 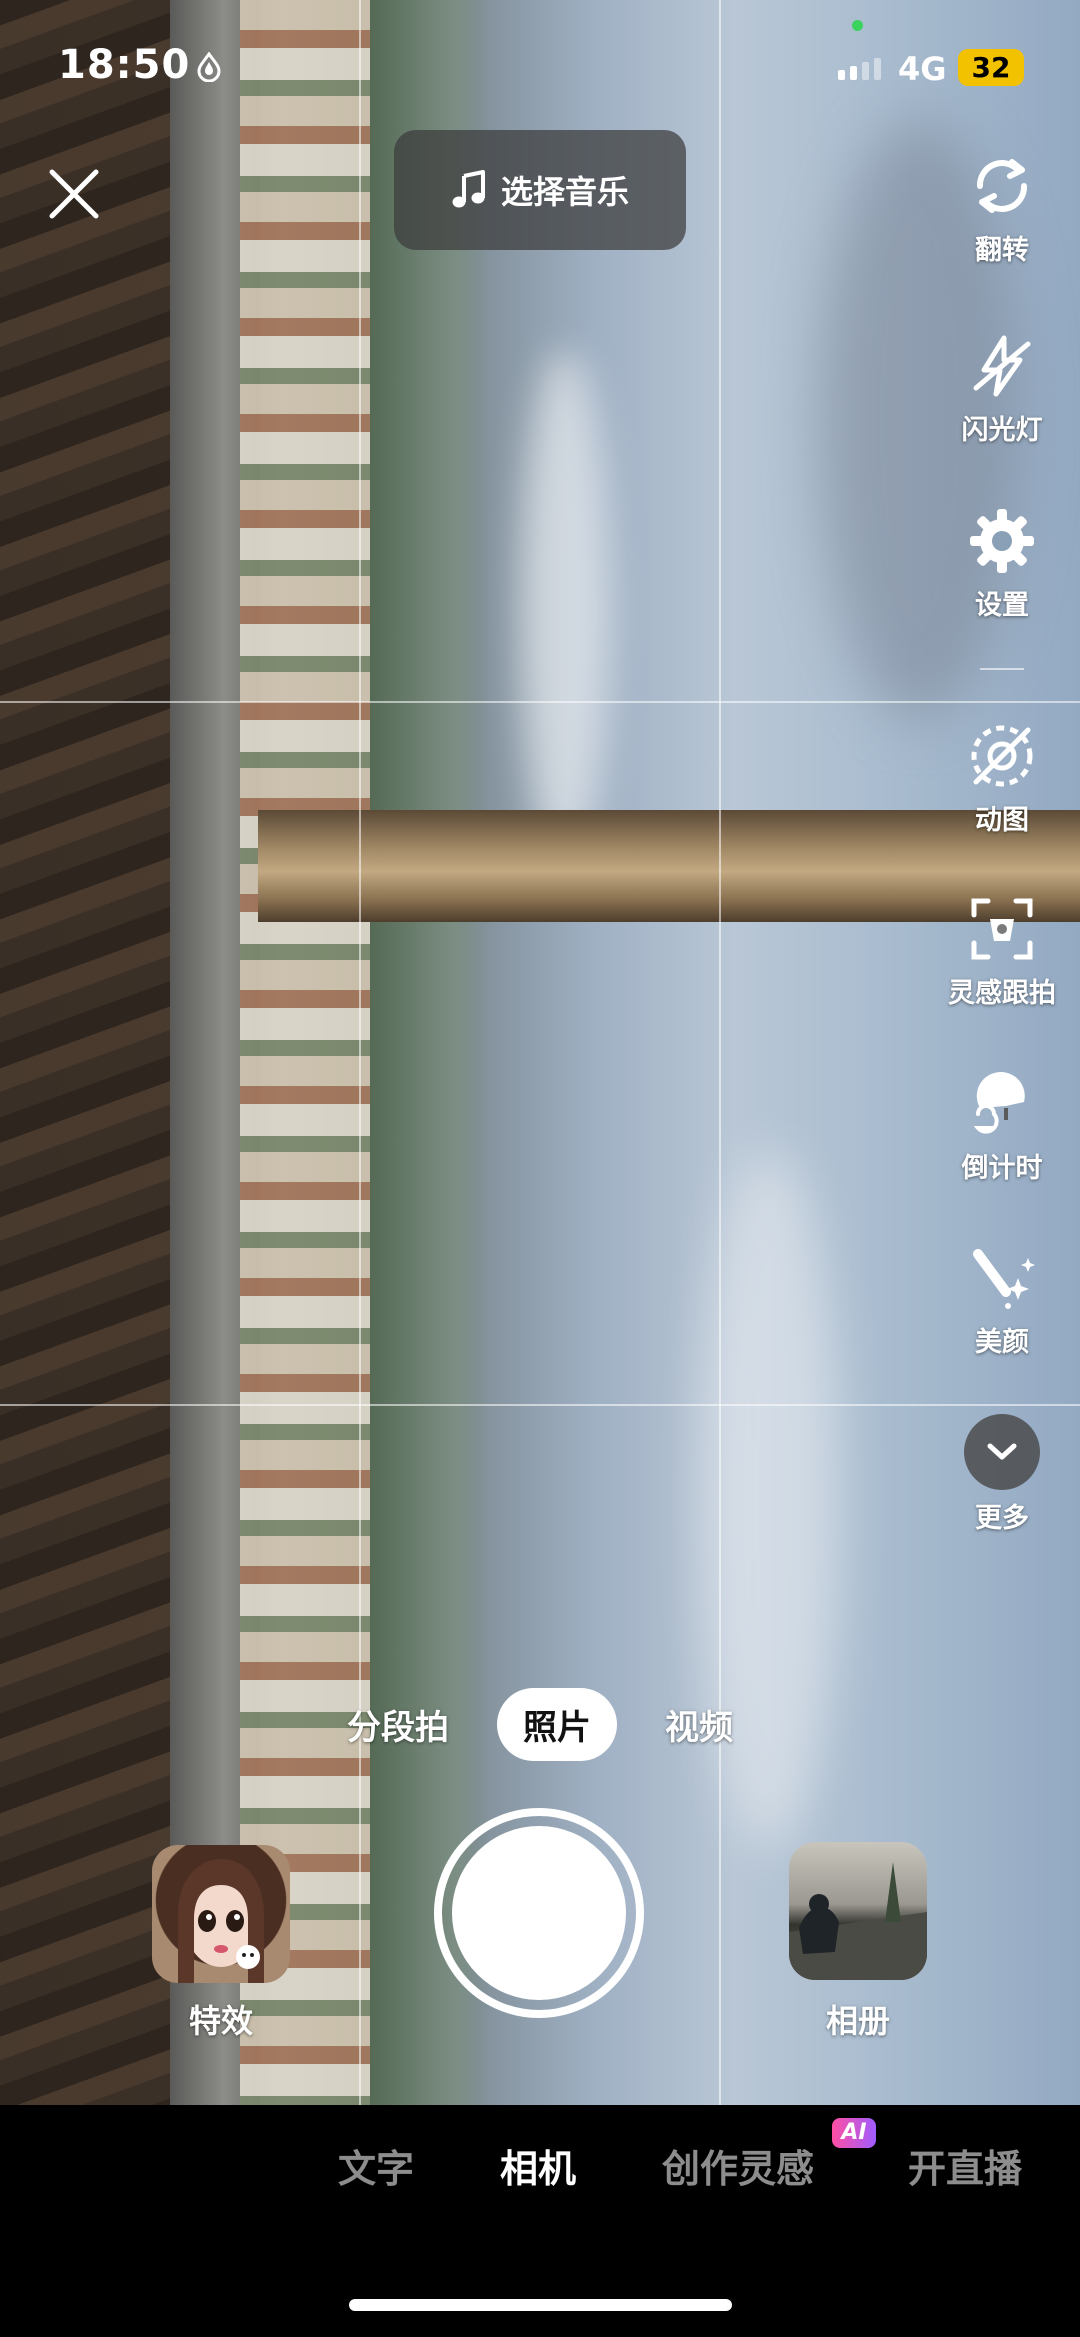 I want to click on preview-hills, so click(x=430, y=1052).